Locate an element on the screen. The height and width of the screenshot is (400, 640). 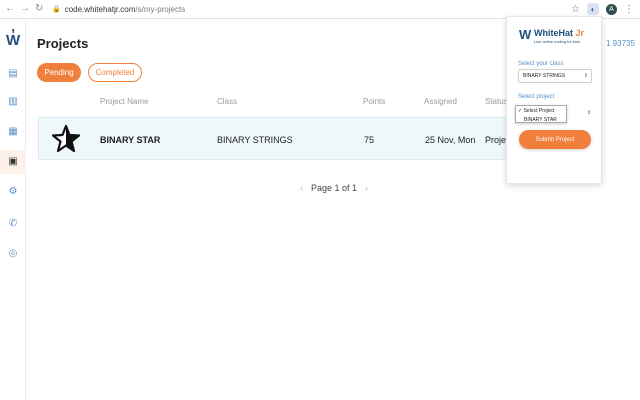
project-label: Select project is located at coordinates (536, 97).